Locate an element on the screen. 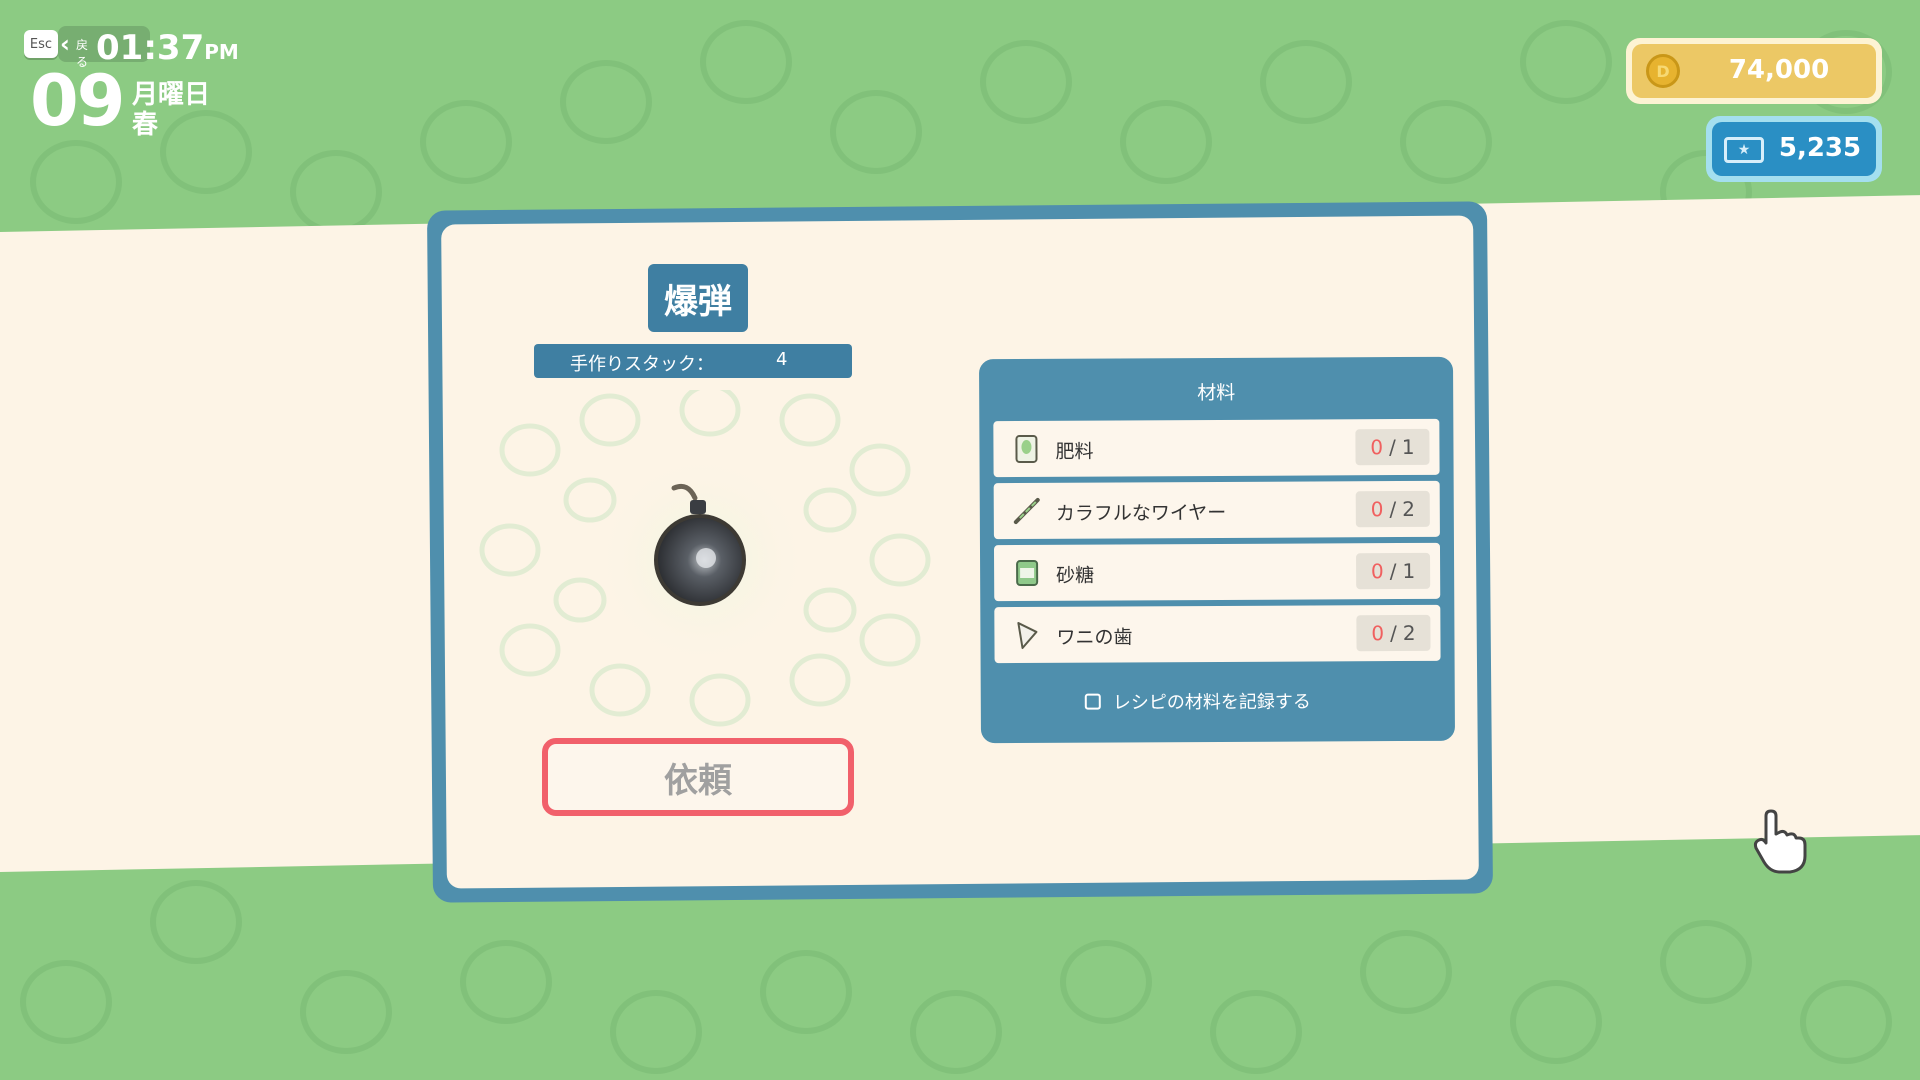  coin-balance: D 74,000 is located at coordinates (1754, 71).